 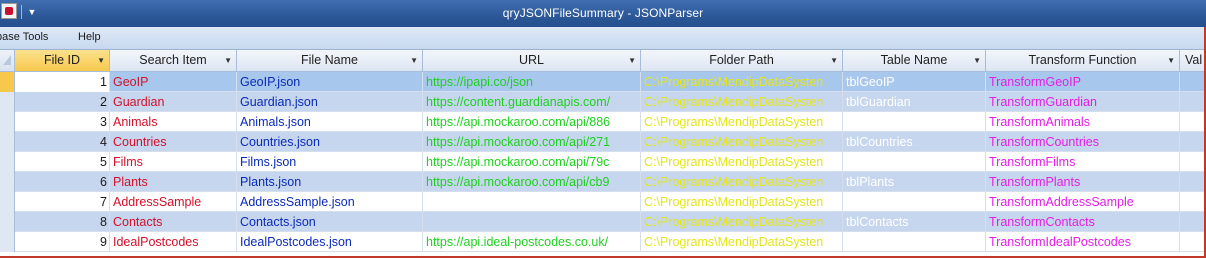 What do you see at coordinates (330, 162) in the screenshot?
I see `cell-file-name: Films.json` at bounding box center [330, 162].